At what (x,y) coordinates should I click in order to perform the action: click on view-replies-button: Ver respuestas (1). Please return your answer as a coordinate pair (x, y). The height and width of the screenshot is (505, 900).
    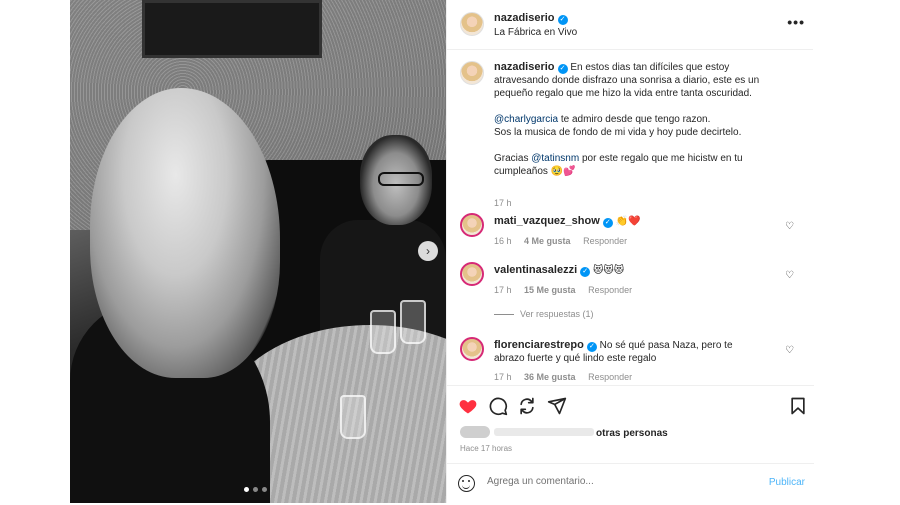
    Looking at the image, I should click on (544, 314).